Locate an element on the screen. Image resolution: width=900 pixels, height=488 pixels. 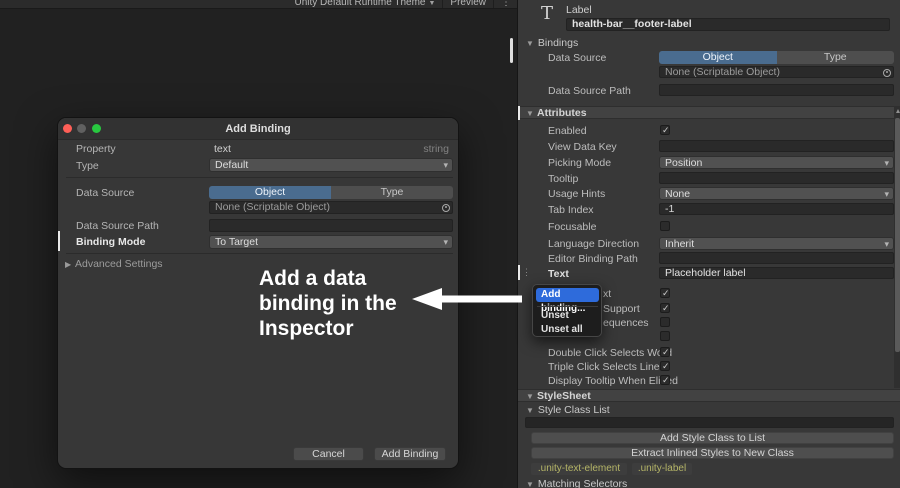
enabled-checkbox: ✓ is located at coordinates (665, 130).